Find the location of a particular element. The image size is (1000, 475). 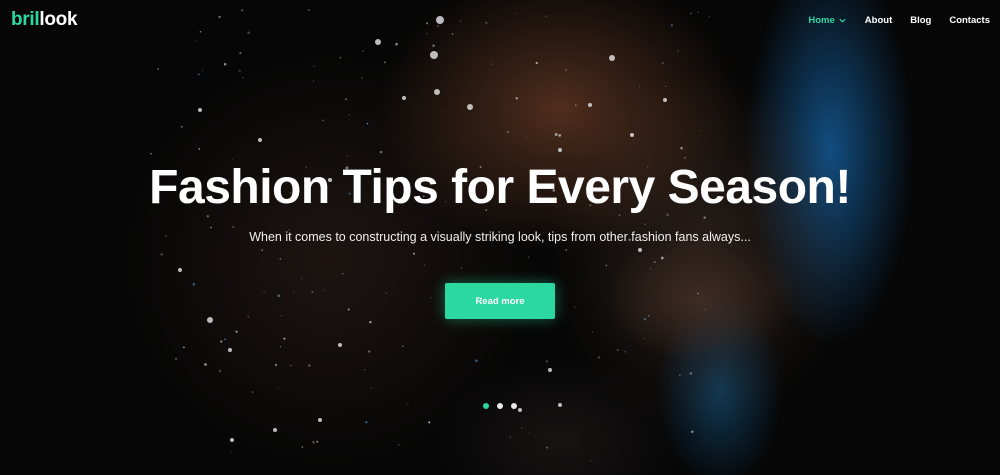

chevron-down-icon is located at coordinates (842, 20).